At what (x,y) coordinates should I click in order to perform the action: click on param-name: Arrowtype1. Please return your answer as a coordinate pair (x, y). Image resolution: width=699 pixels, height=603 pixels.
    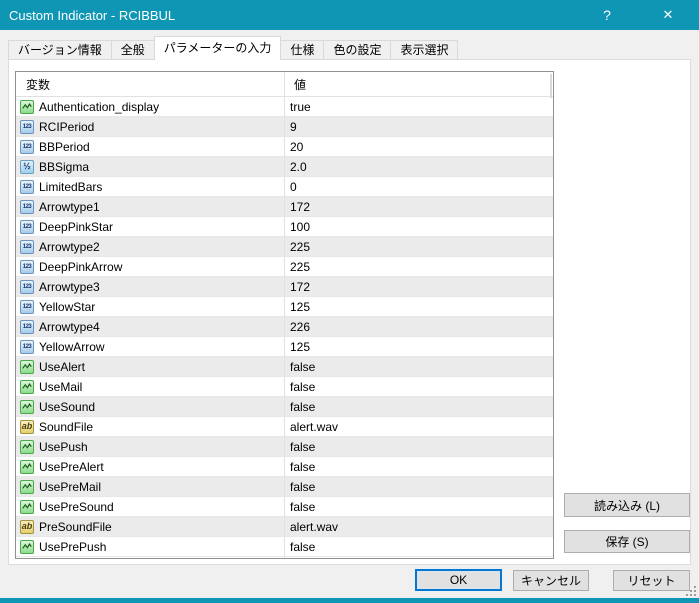
    Looking at the image, I should click on (69, 206).